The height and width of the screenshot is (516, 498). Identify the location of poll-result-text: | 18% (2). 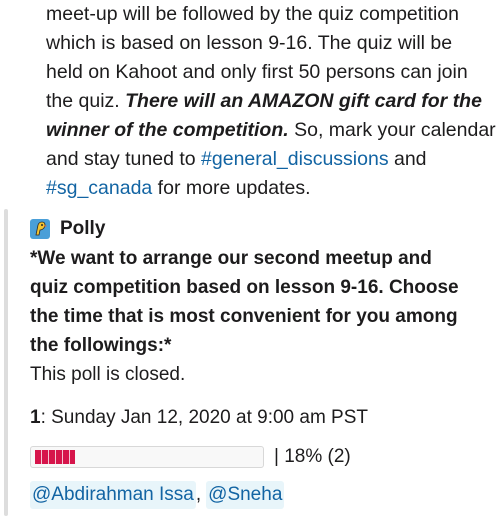
(312, 456).